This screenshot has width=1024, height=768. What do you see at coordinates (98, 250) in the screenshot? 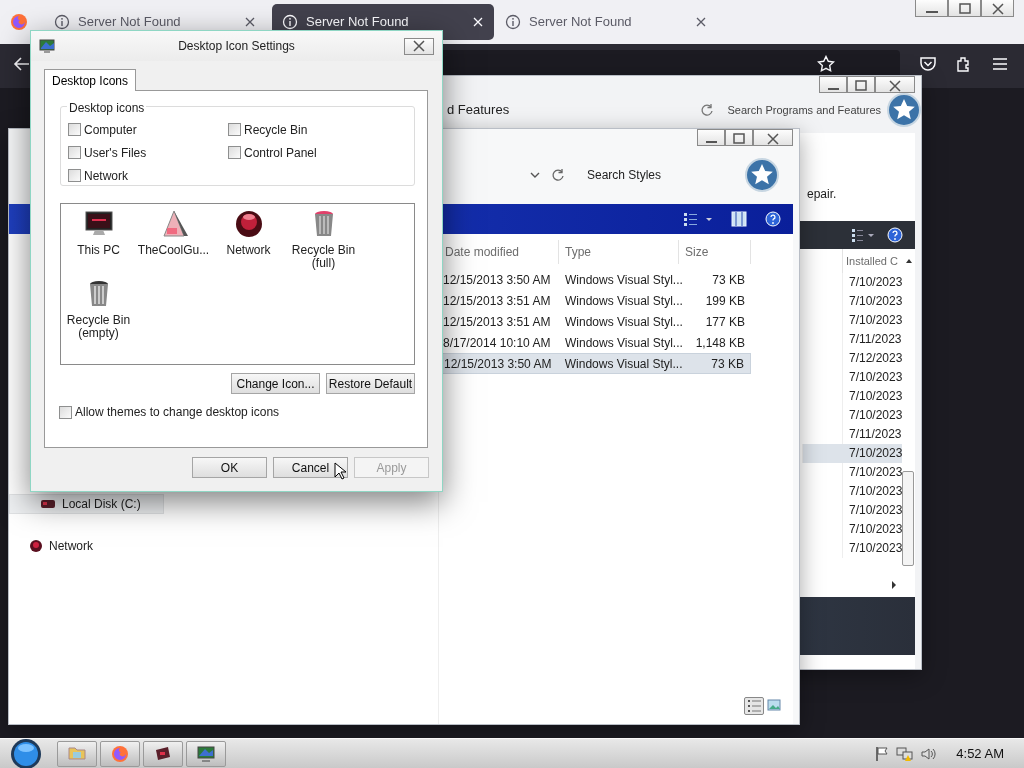
I see `icon-label: This PC` at bounding box center [98, 250].